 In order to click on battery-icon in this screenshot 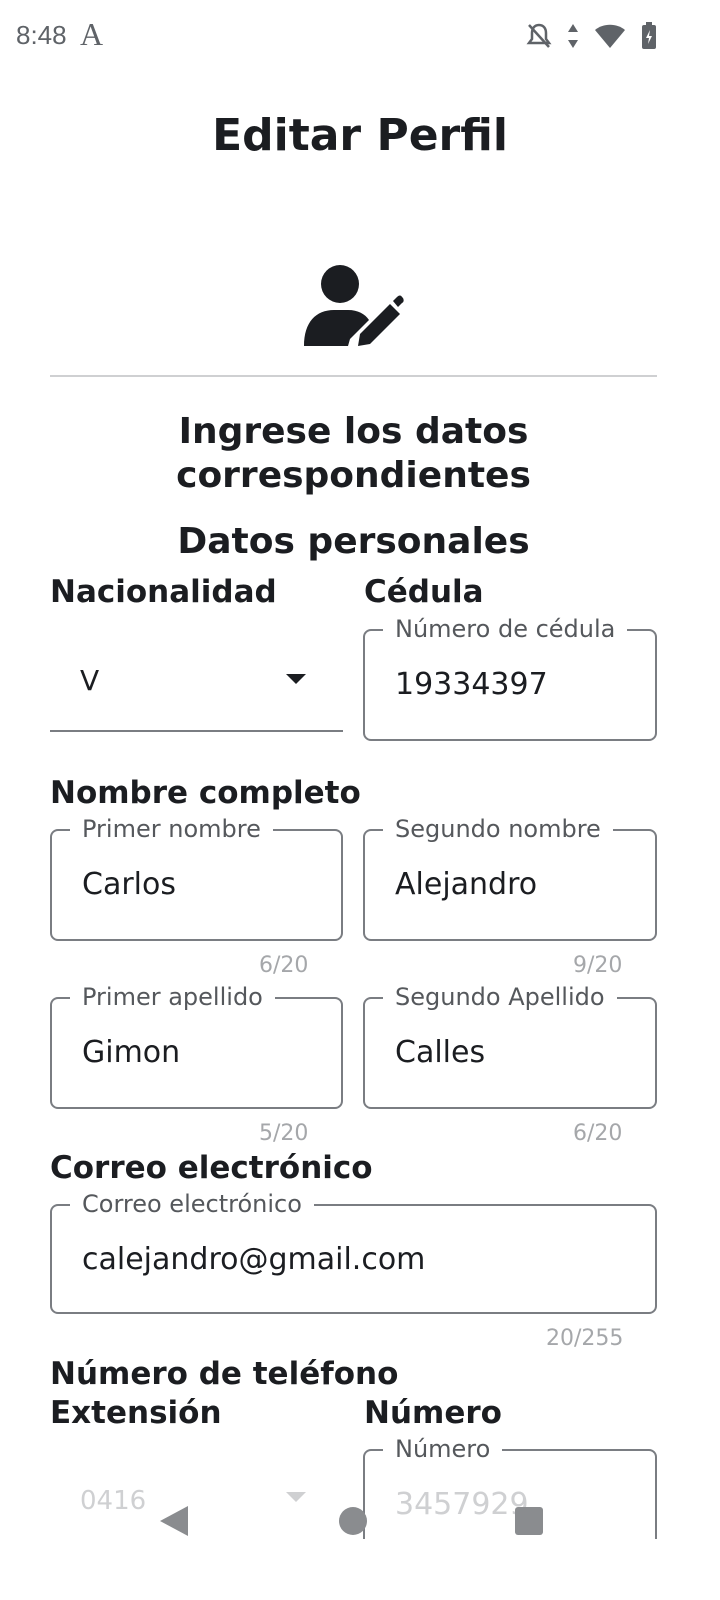, I will do `click(649, 35)`.